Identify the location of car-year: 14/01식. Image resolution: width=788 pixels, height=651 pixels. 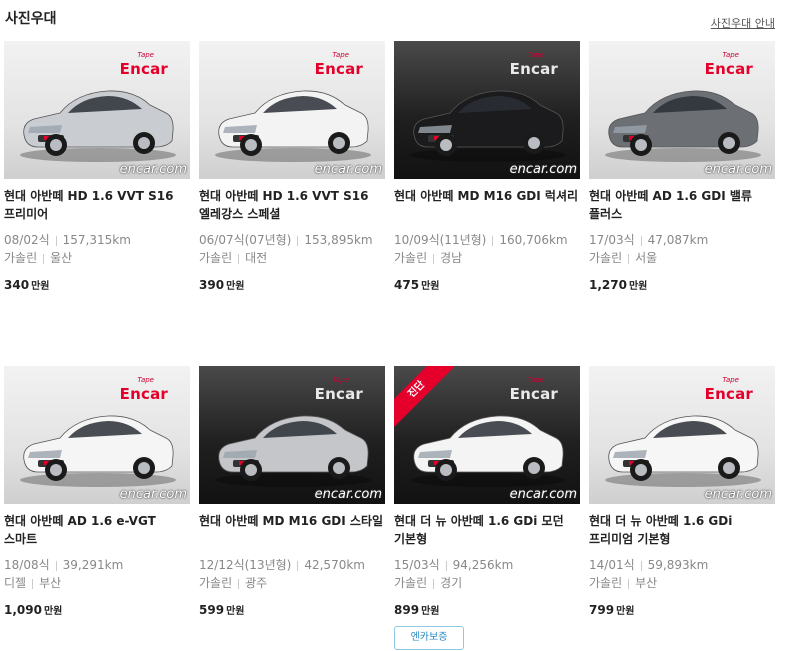
(612, 565).